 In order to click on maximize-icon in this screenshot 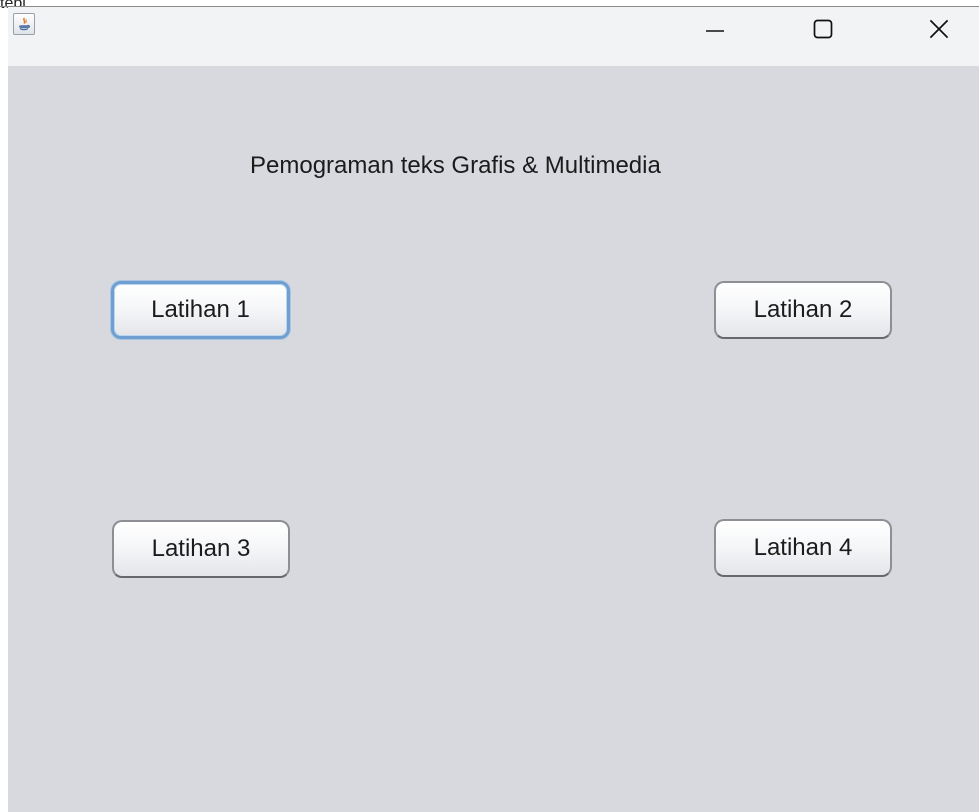, I will do `click(823, 31)`.